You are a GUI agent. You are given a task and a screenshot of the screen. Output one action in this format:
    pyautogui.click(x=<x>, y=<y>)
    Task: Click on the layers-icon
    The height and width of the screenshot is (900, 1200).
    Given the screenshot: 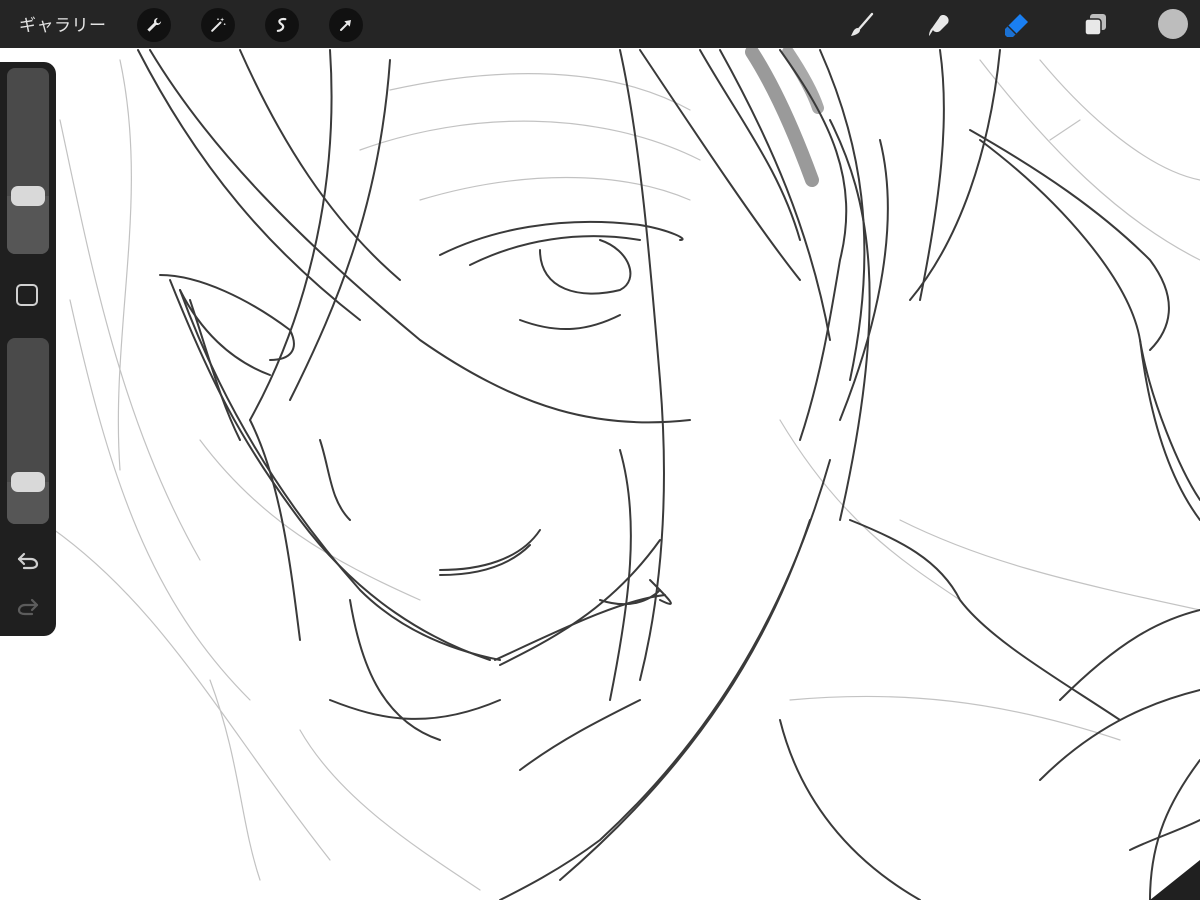 What is the action you would take?
    pyautogui.click(x=1095, y=25)
    